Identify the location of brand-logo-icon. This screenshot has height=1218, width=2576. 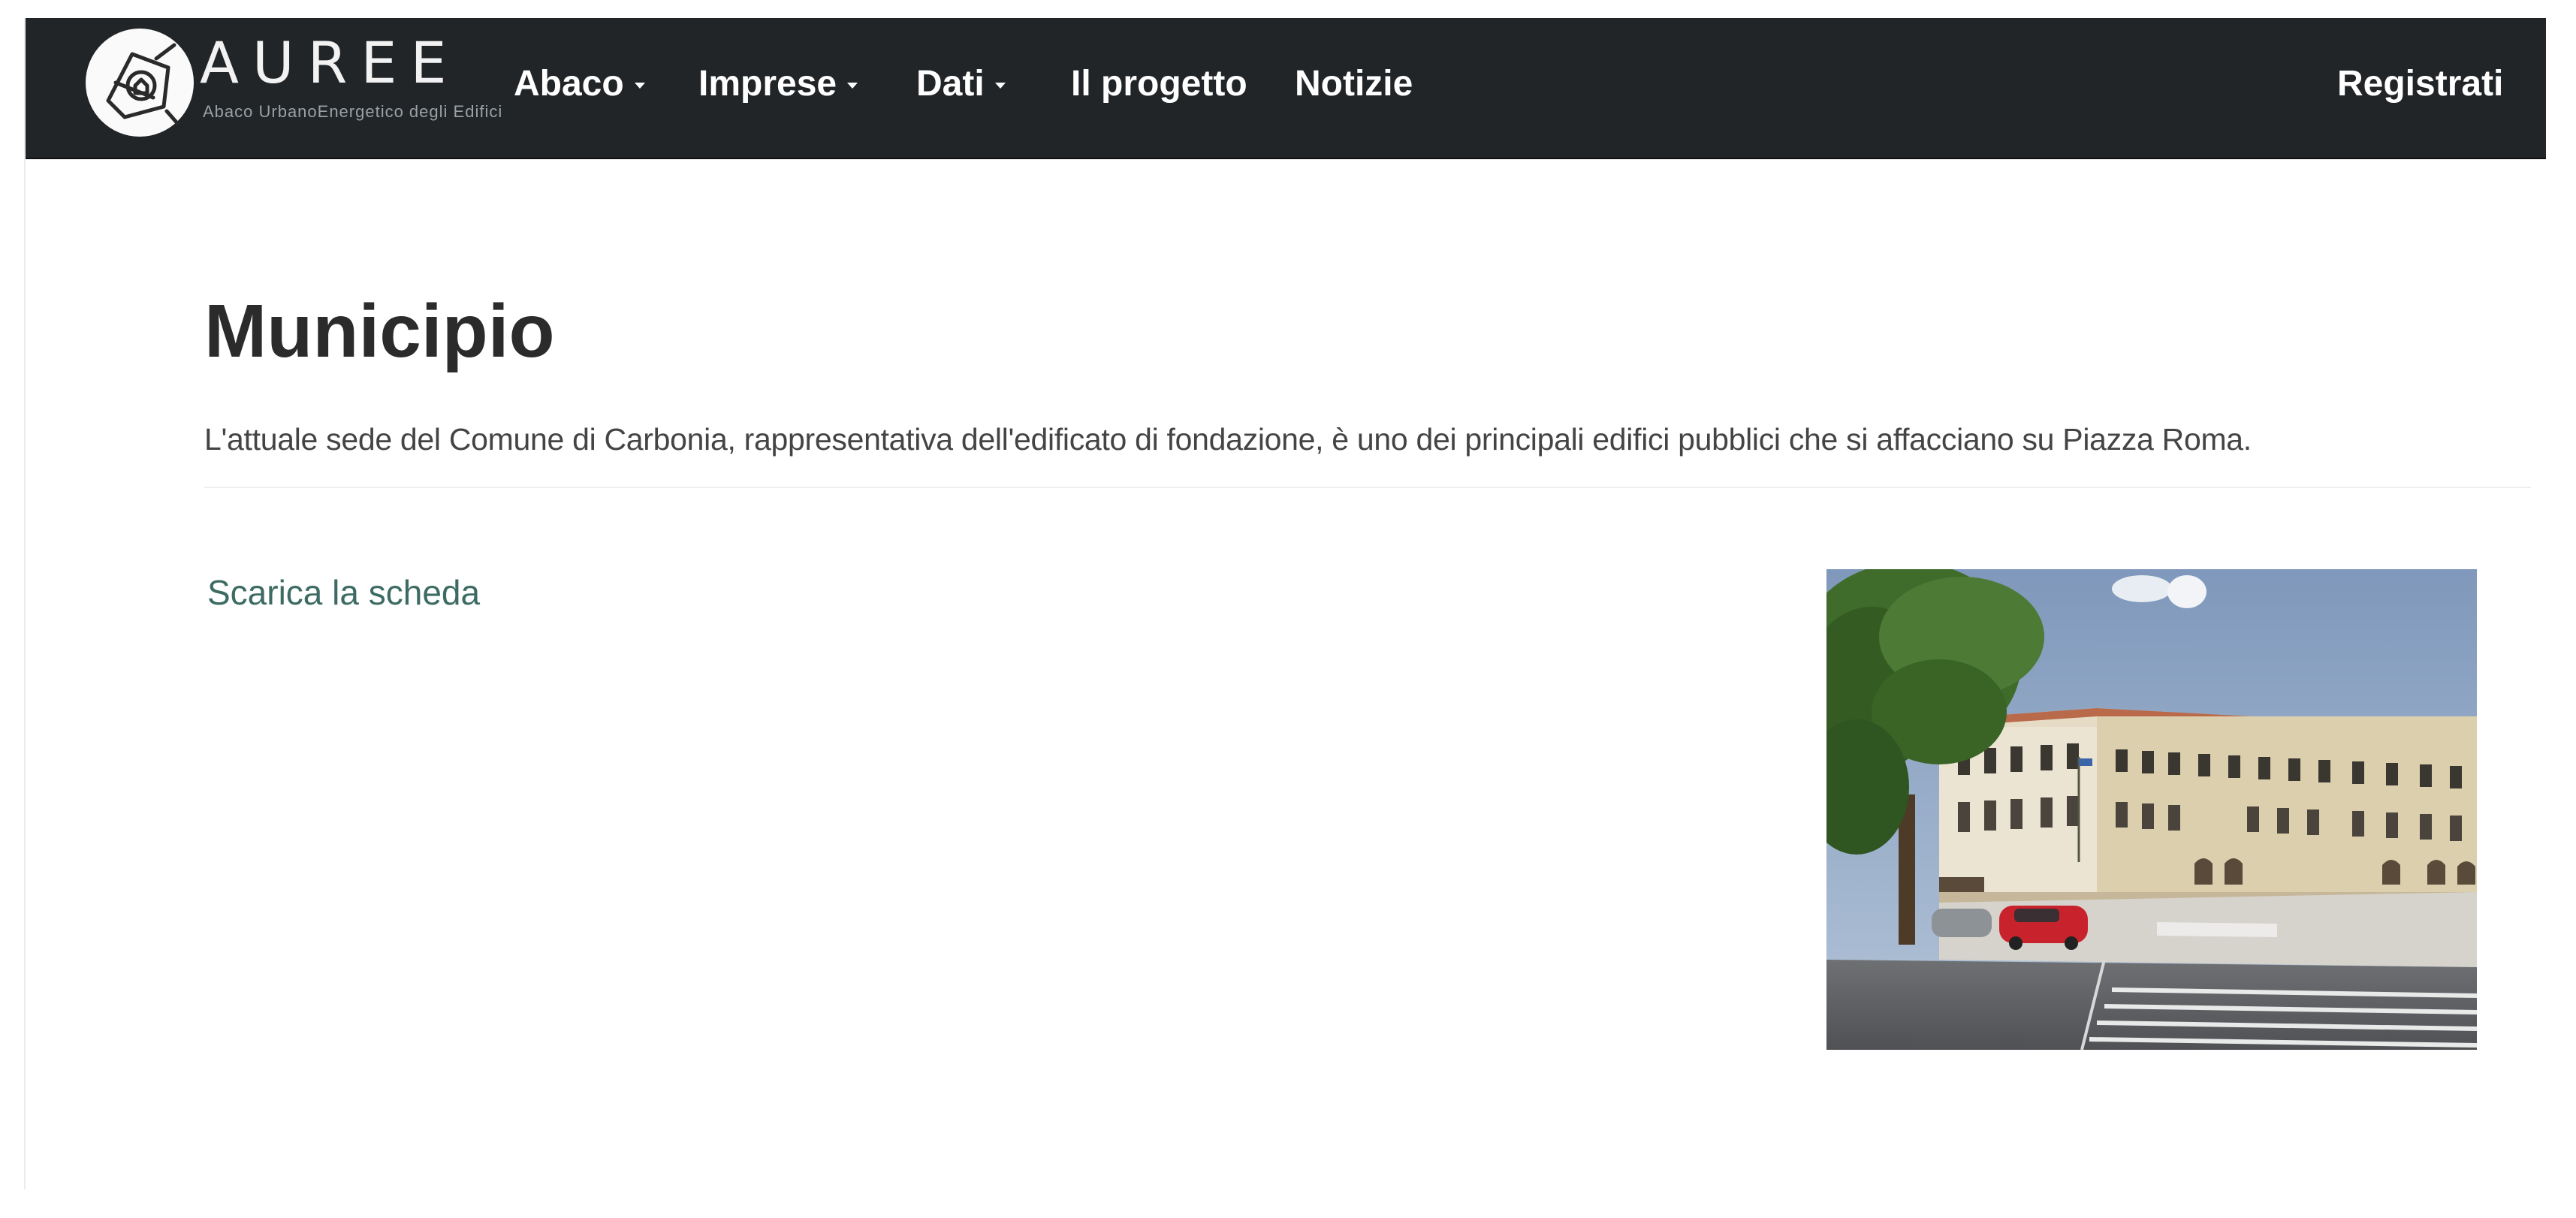
(140, 83).